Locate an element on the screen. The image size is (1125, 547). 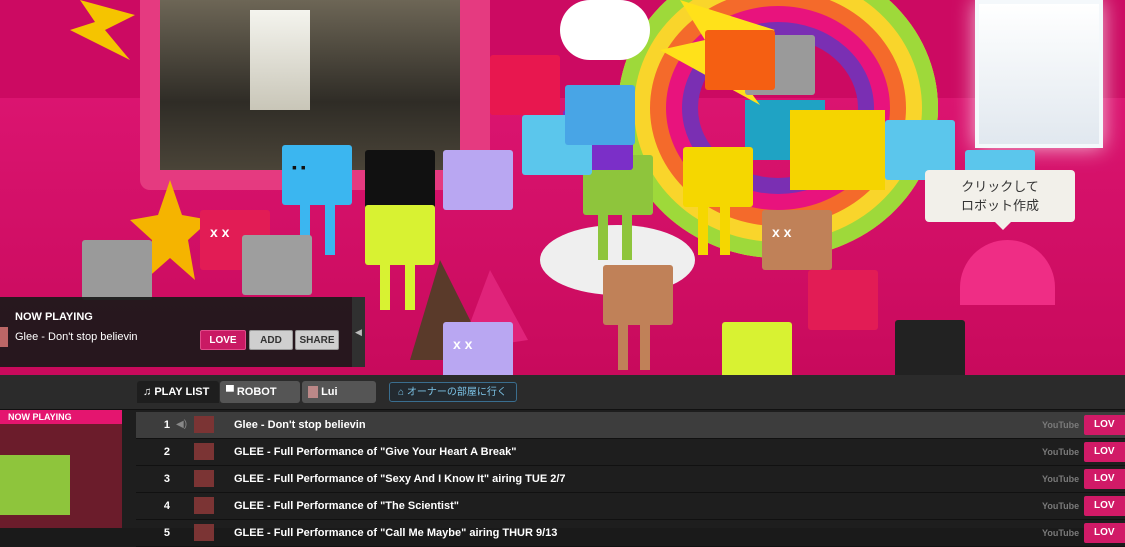
create-robot-tooltip: クリックして ロボット作成 is located at coordinates (1000, 200).